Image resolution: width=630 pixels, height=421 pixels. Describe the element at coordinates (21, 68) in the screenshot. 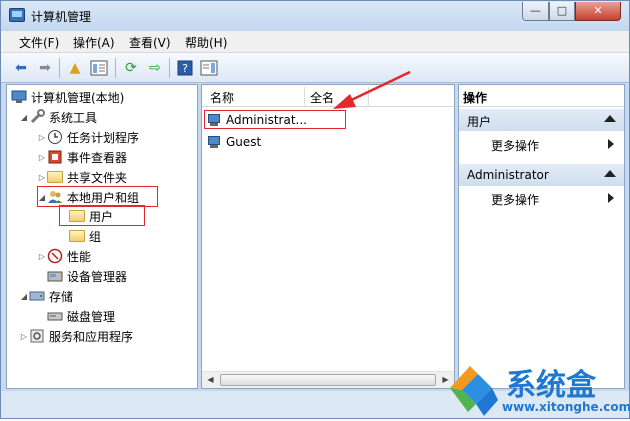

I see `back-icon: ⬅` at that location.